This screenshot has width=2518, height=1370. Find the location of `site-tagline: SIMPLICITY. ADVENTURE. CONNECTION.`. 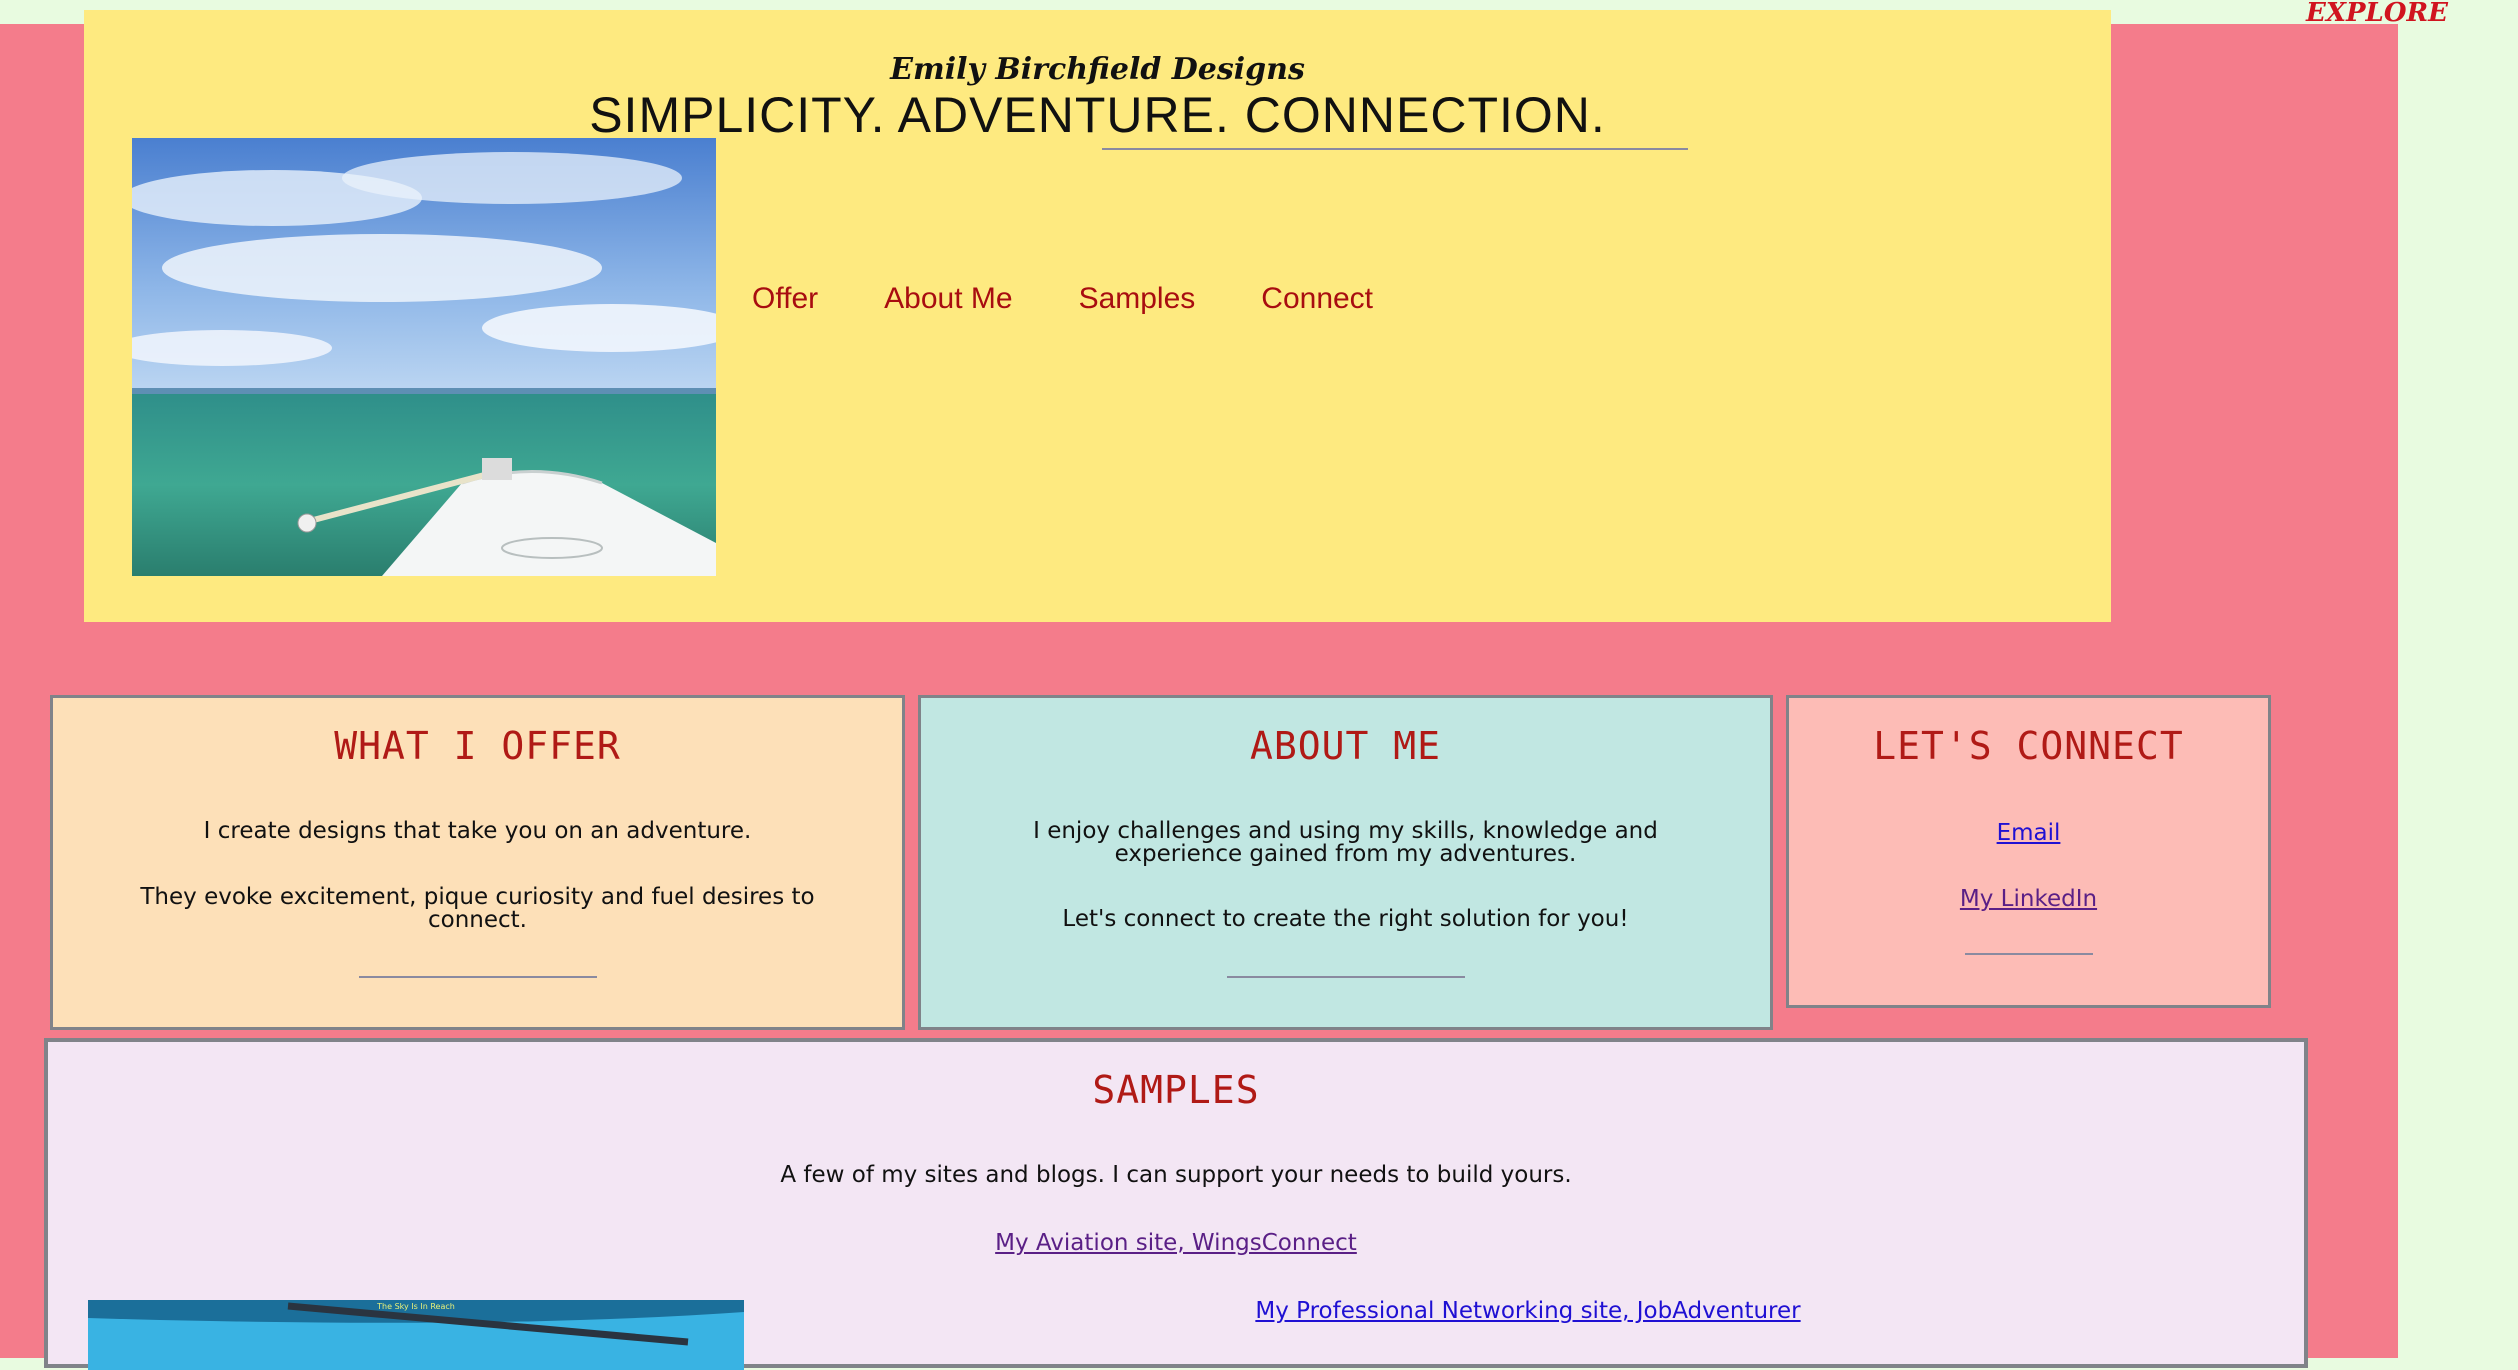

site-tagline: SIMPLICITY. ADVENTURE. CONNECTION. is located at coordinates (1097, 115).